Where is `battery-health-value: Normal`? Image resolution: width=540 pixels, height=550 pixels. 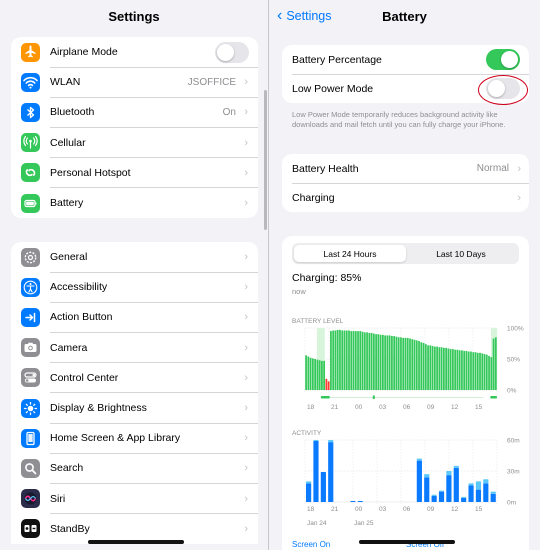
battery-health-value: Normal is located at coordinates (492, 168).